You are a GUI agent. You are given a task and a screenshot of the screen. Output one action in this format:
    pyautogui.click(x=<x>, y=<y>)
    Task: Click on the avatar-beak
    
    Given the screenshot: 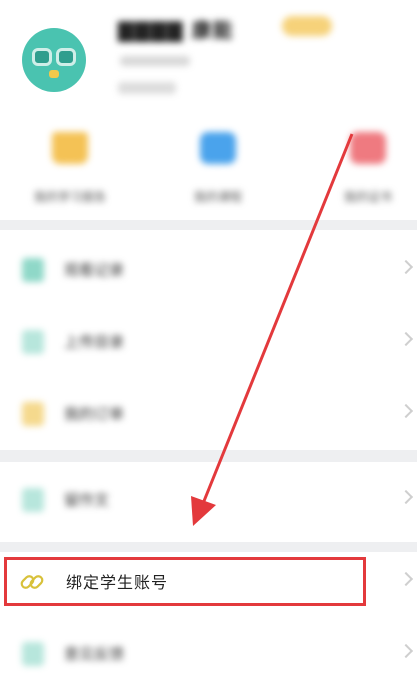 What is the action you would take?
    pyautogui.click(x=54, y=74)
    